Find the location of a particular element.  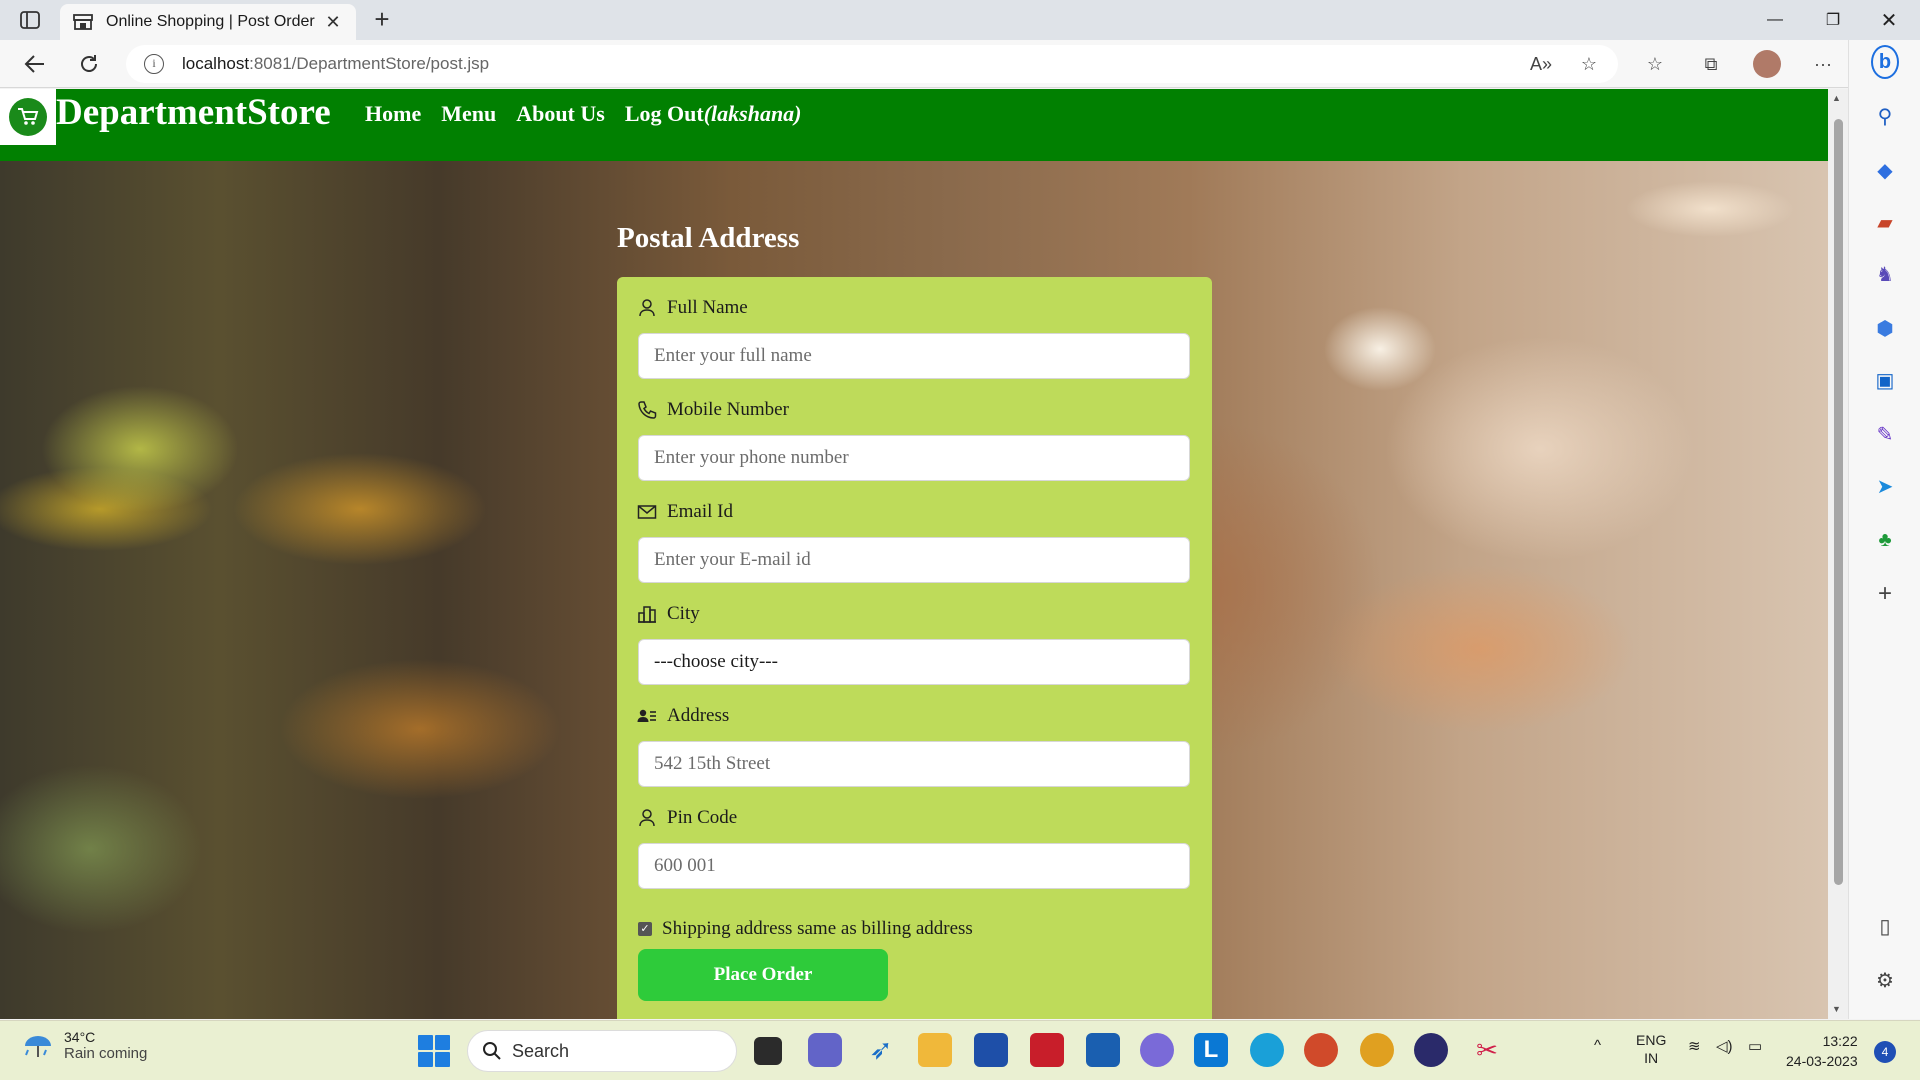

weather-temperature: 34°C is located at coordinates (80, 1037).